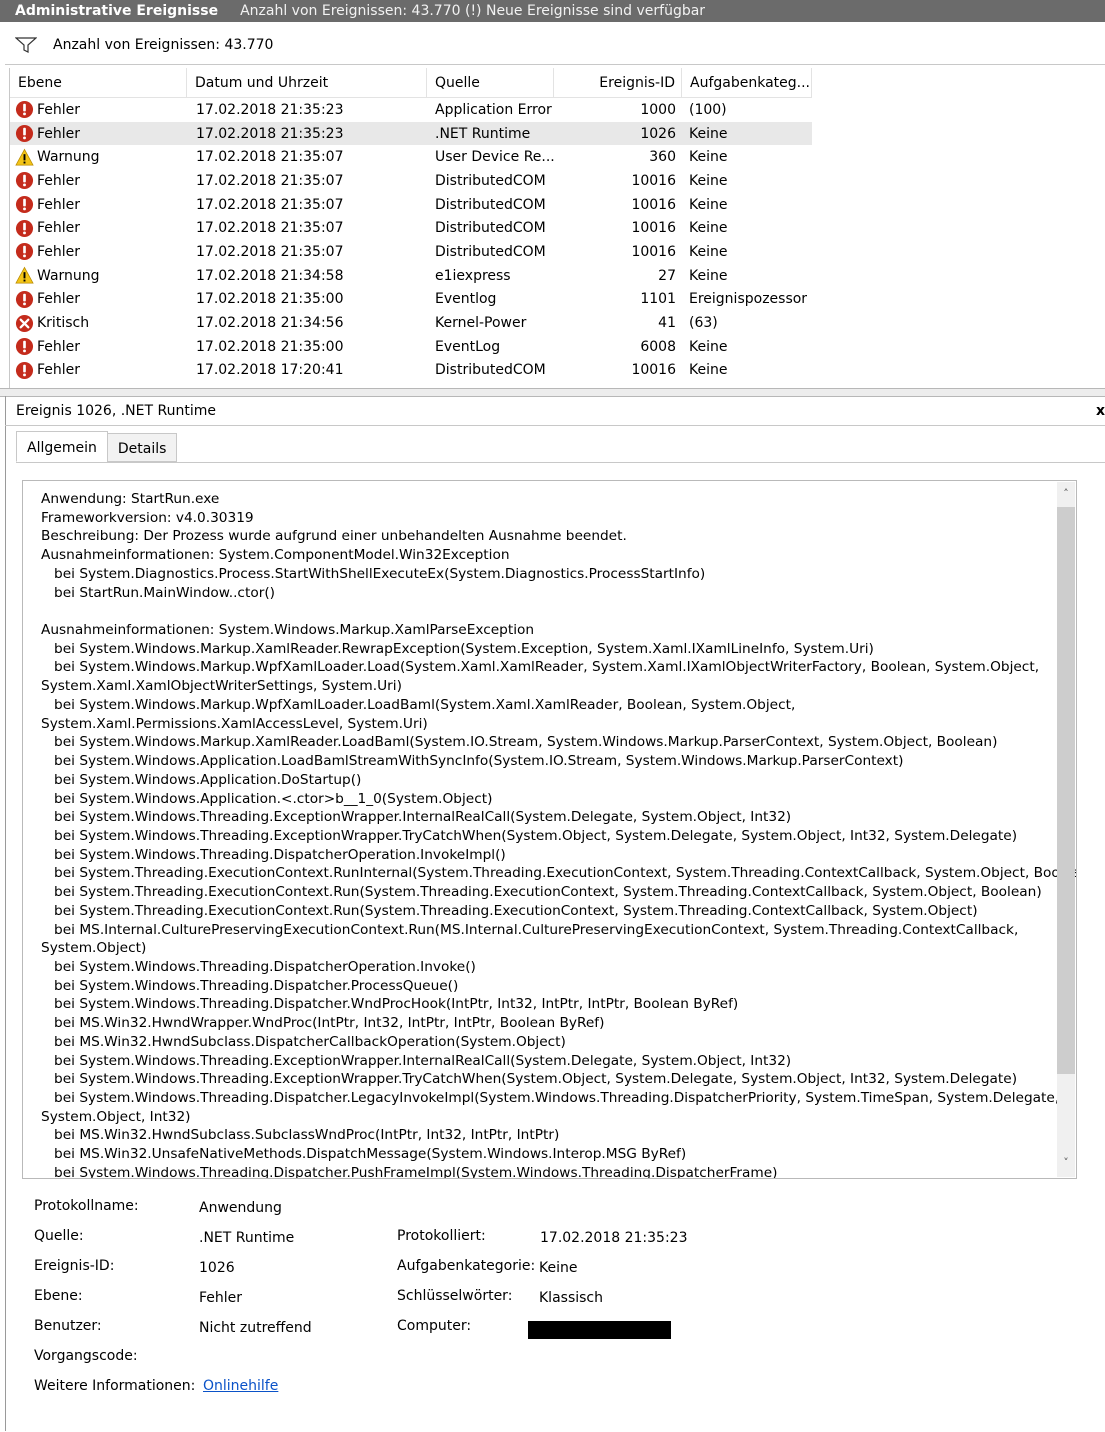  What do you see at coordinates (555, 45) in the screenshot?
I see `filter-bar: Anzahl von Ereignissen: 43.770` at bounding box center [555, 45].